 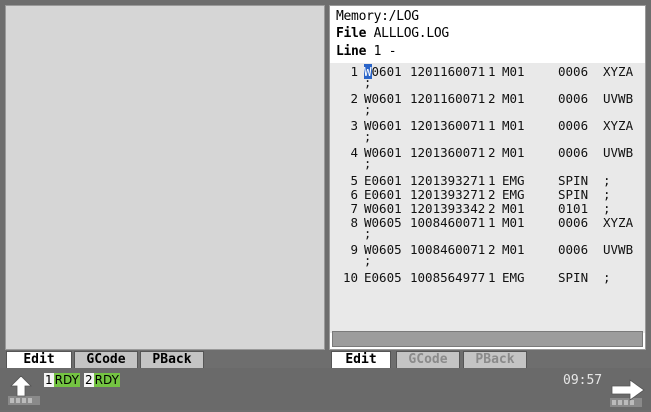 I want to click on memory-path: Memory:/LOG, so click(x=377, y=16).